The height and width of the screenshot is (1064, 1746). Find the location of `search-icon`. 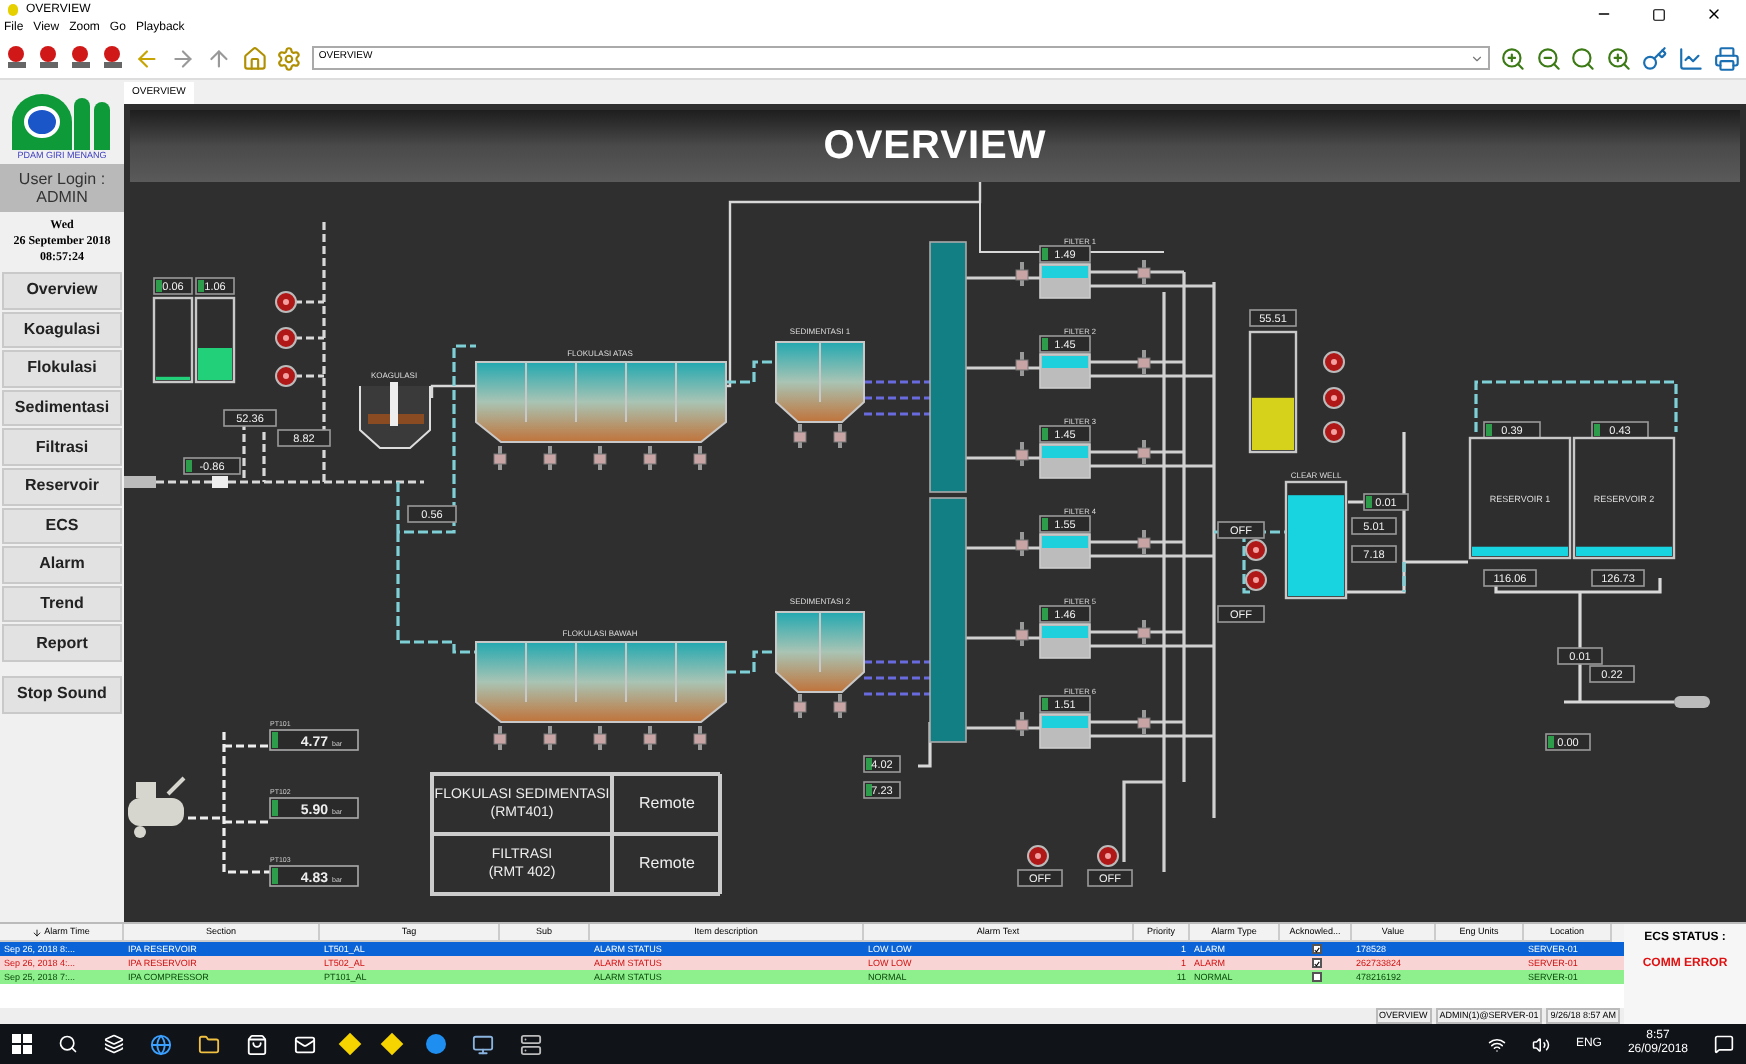

search-icon is located at coordinates (68, 1044).